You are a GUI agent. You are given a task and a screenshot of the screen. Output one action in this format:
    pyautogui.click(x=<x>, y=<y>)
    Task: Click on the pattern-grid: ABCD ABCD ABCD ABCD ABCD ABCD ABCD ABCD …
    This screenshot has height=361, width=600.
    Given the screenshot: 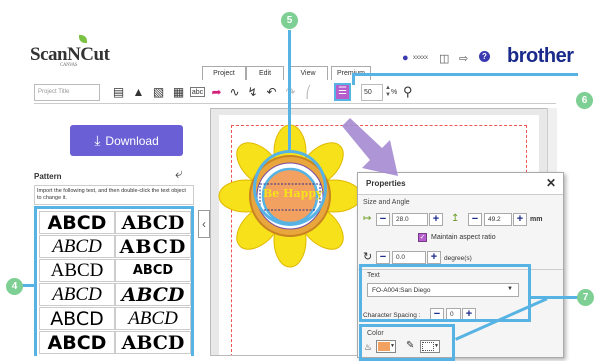 What is the action you would take?
    pyautogui.click(x=114, y=281)
    